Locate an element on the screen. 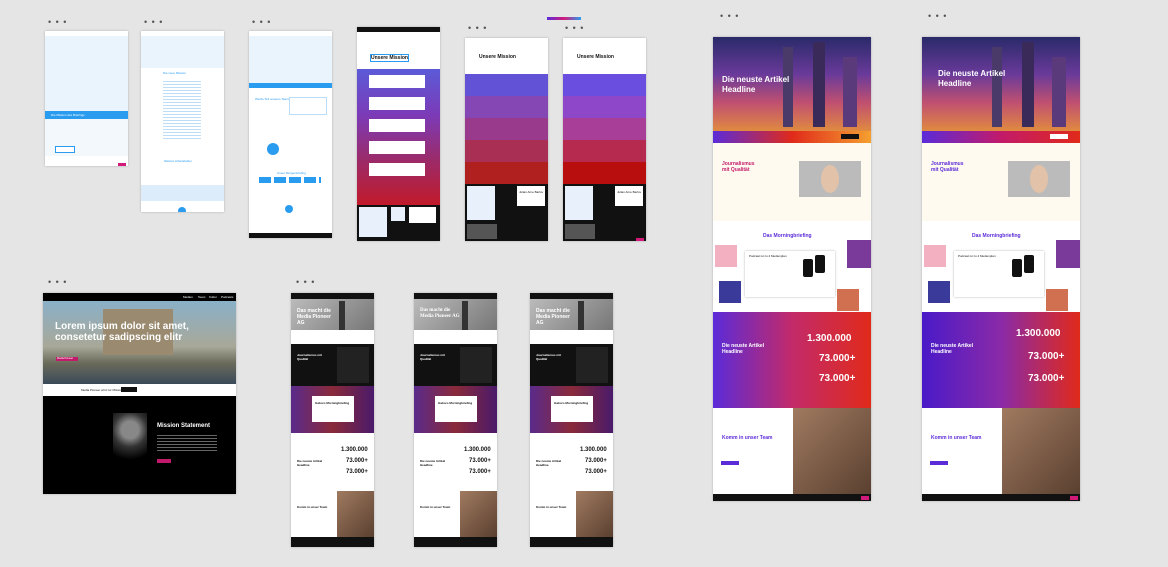  wireframe-frame-2: Die neue Mission Weitere Arbeitsfelder is located at coordinates (182, 121).